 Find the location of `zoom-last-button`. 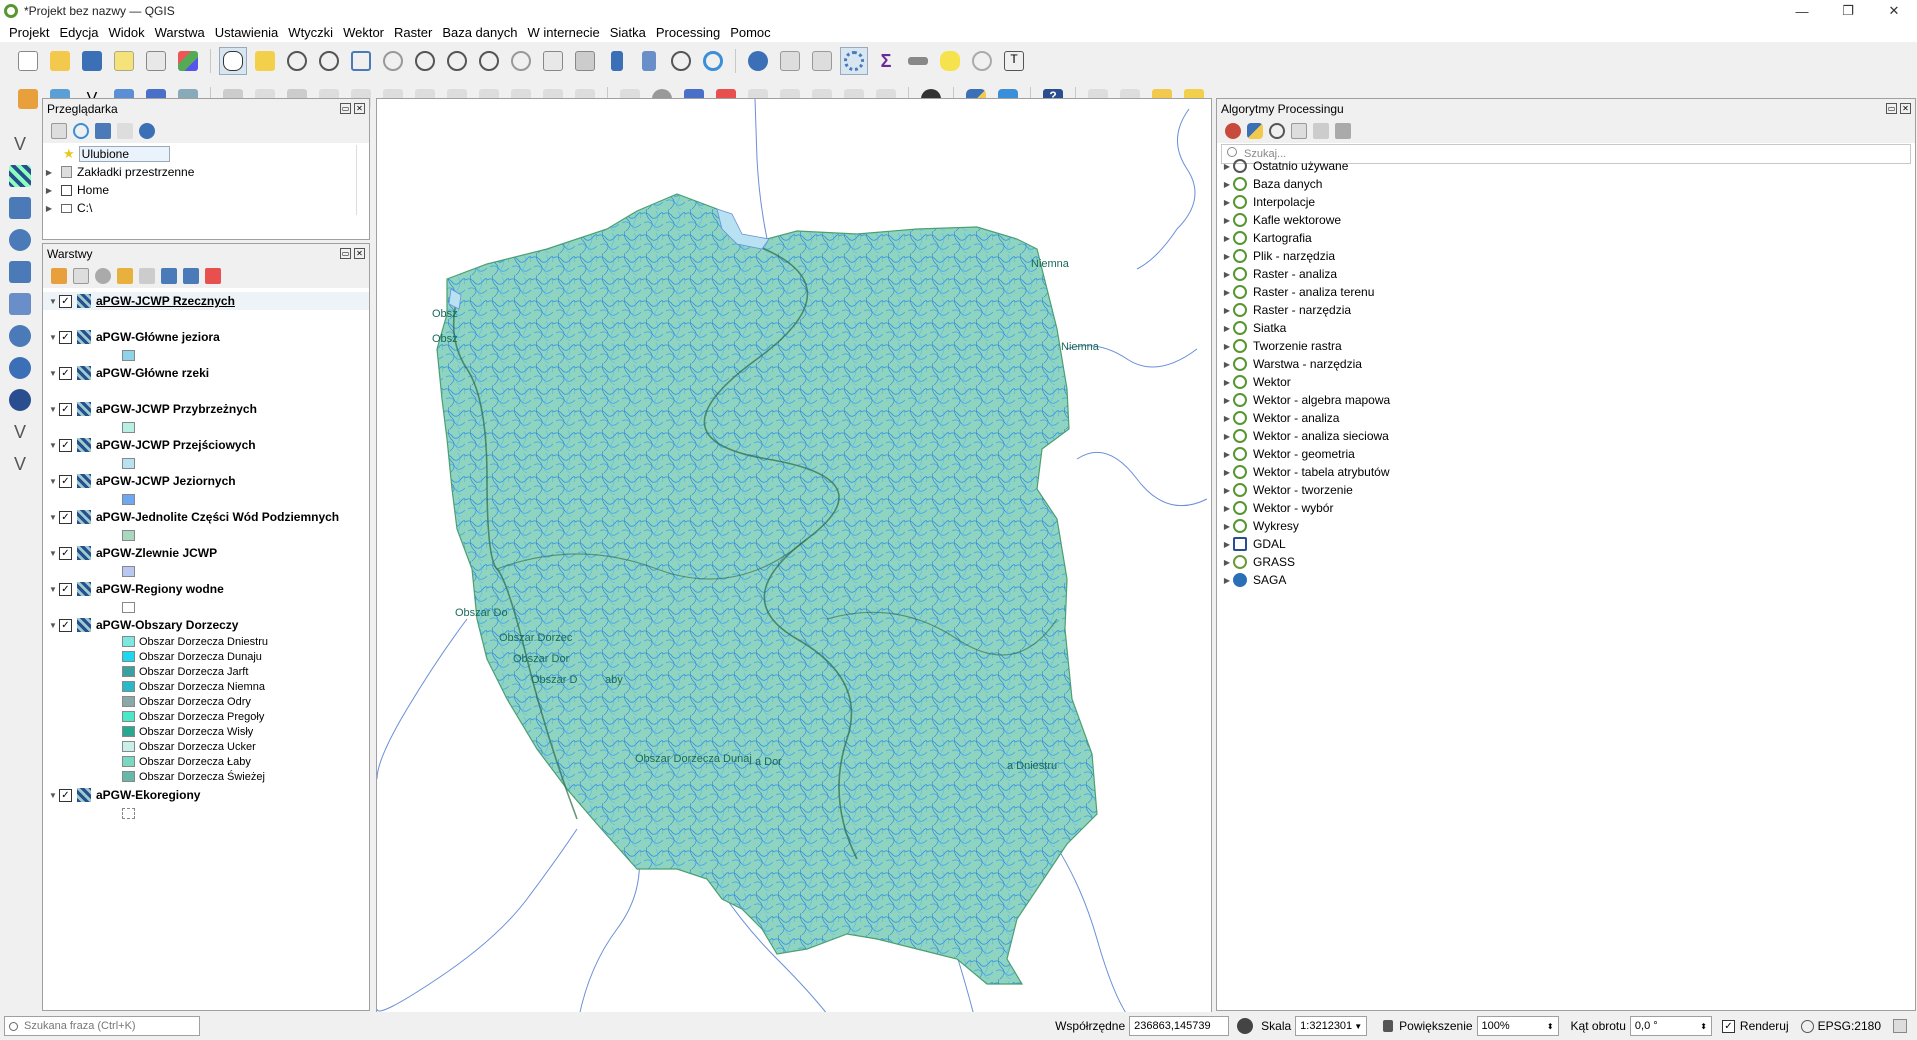

zoom-last-button is located at coordinates (489, 61).